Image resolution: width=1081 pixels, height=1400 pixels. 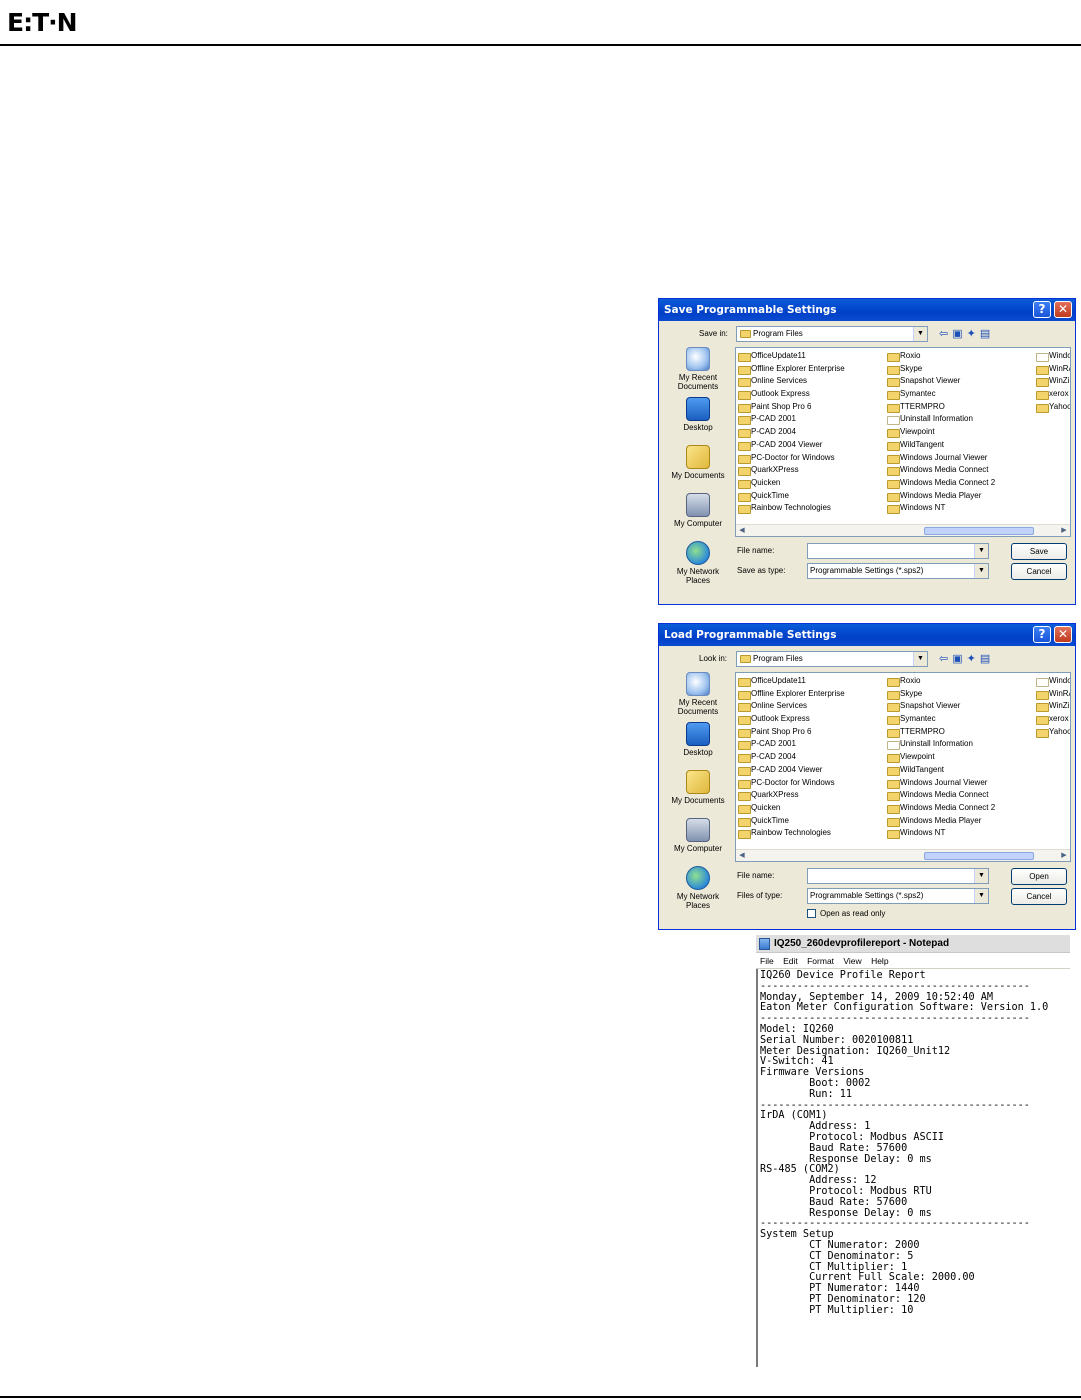 I want to click on folder-list-item: Roxio, so click(x=961, y=681).